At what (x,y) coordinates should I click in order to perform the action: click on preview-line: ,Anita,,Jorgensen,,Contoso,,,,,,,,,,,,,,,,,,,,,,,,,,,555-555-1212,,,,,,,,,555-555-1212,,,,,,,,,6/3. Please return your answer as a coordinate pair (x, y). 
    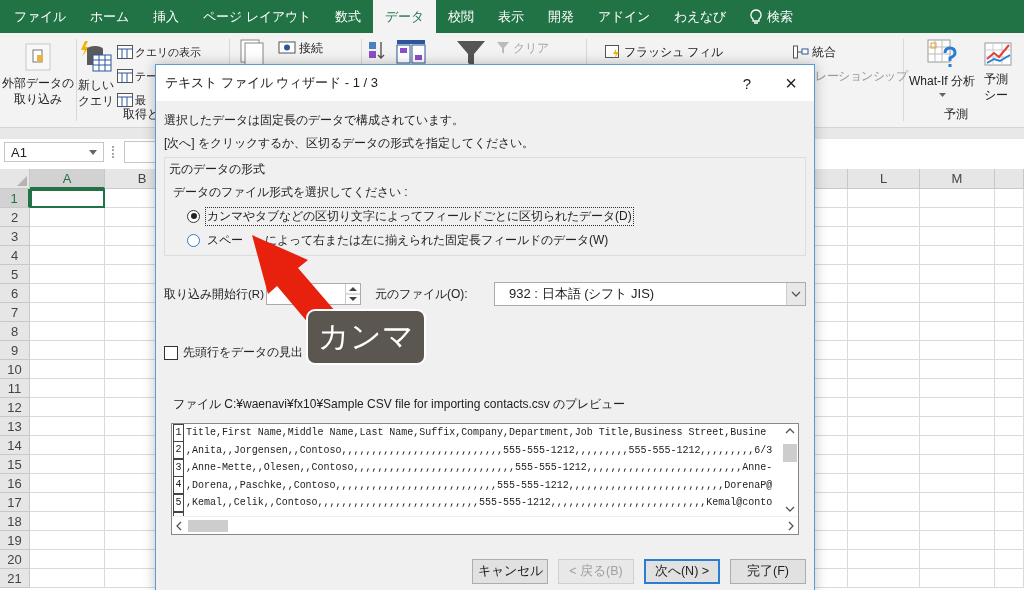
    Looking at the image, I should click on (479, 450).